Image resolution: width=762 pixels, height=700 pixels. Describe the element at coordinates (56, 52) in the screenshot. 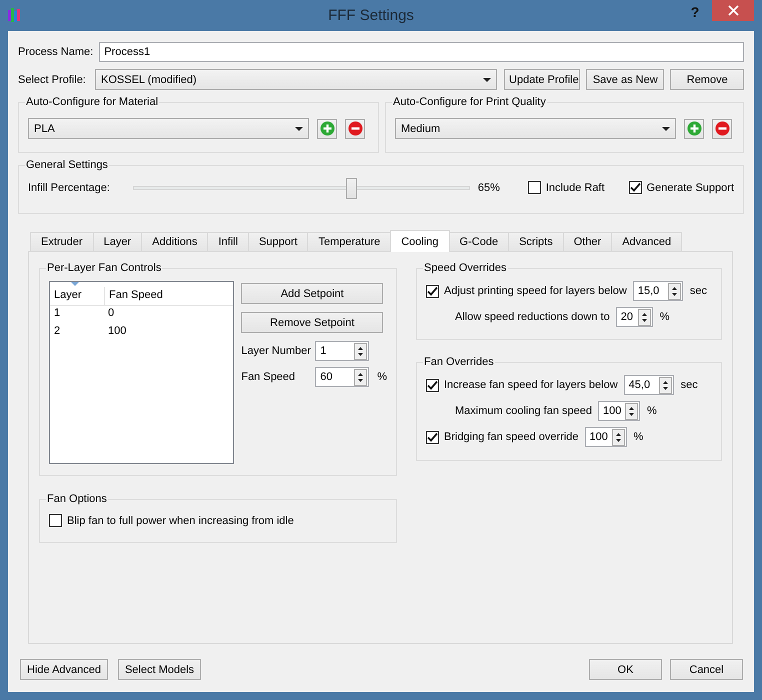

I see `field-label: Process Name:` at that location.